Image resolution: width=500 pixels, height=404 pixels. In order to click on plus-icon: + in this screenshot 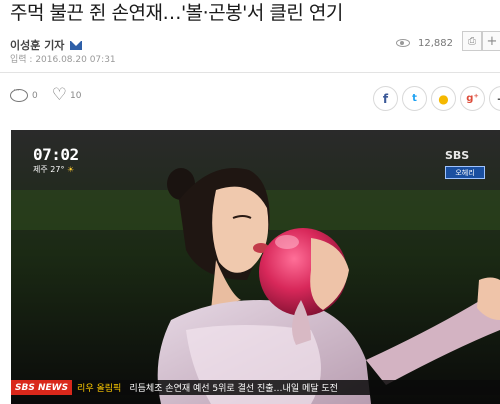, I will do `click(492, 41)`.